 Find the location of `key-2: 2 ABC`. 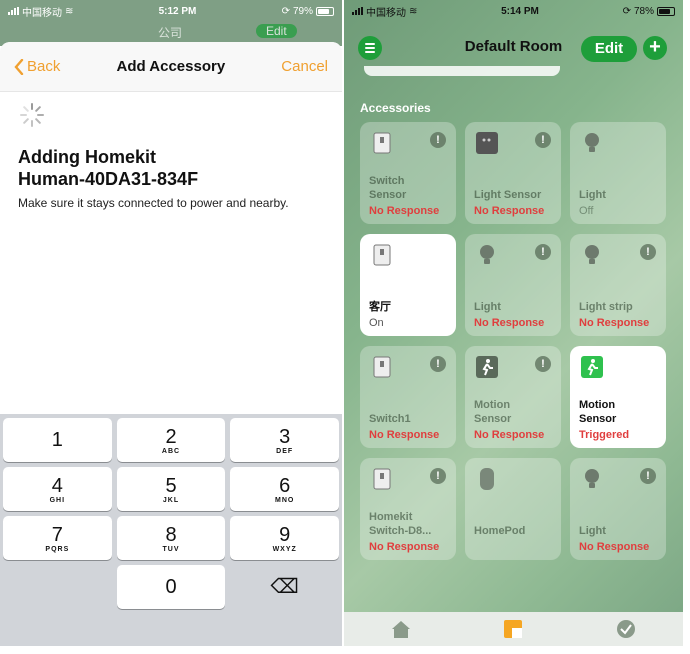

key-2: 2 ABC is located at coordinates (171, 440).